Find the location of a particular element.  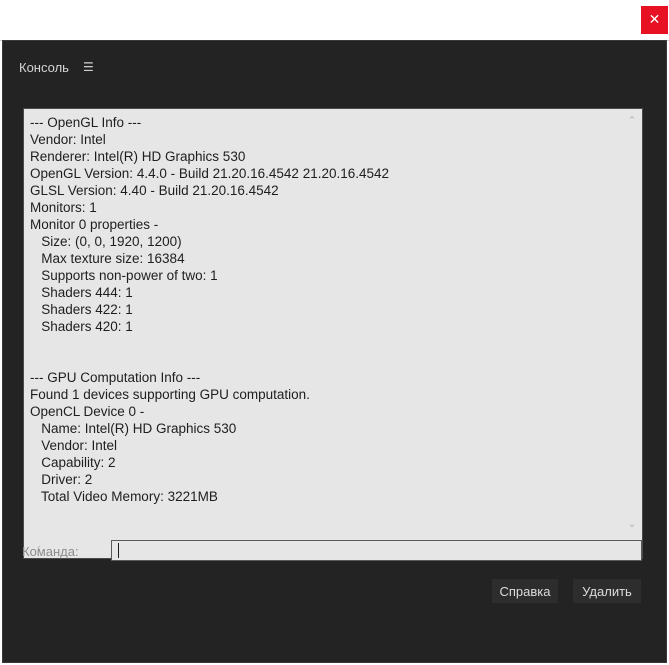

close-icon: ✕ is located at coordinates (654, 20).